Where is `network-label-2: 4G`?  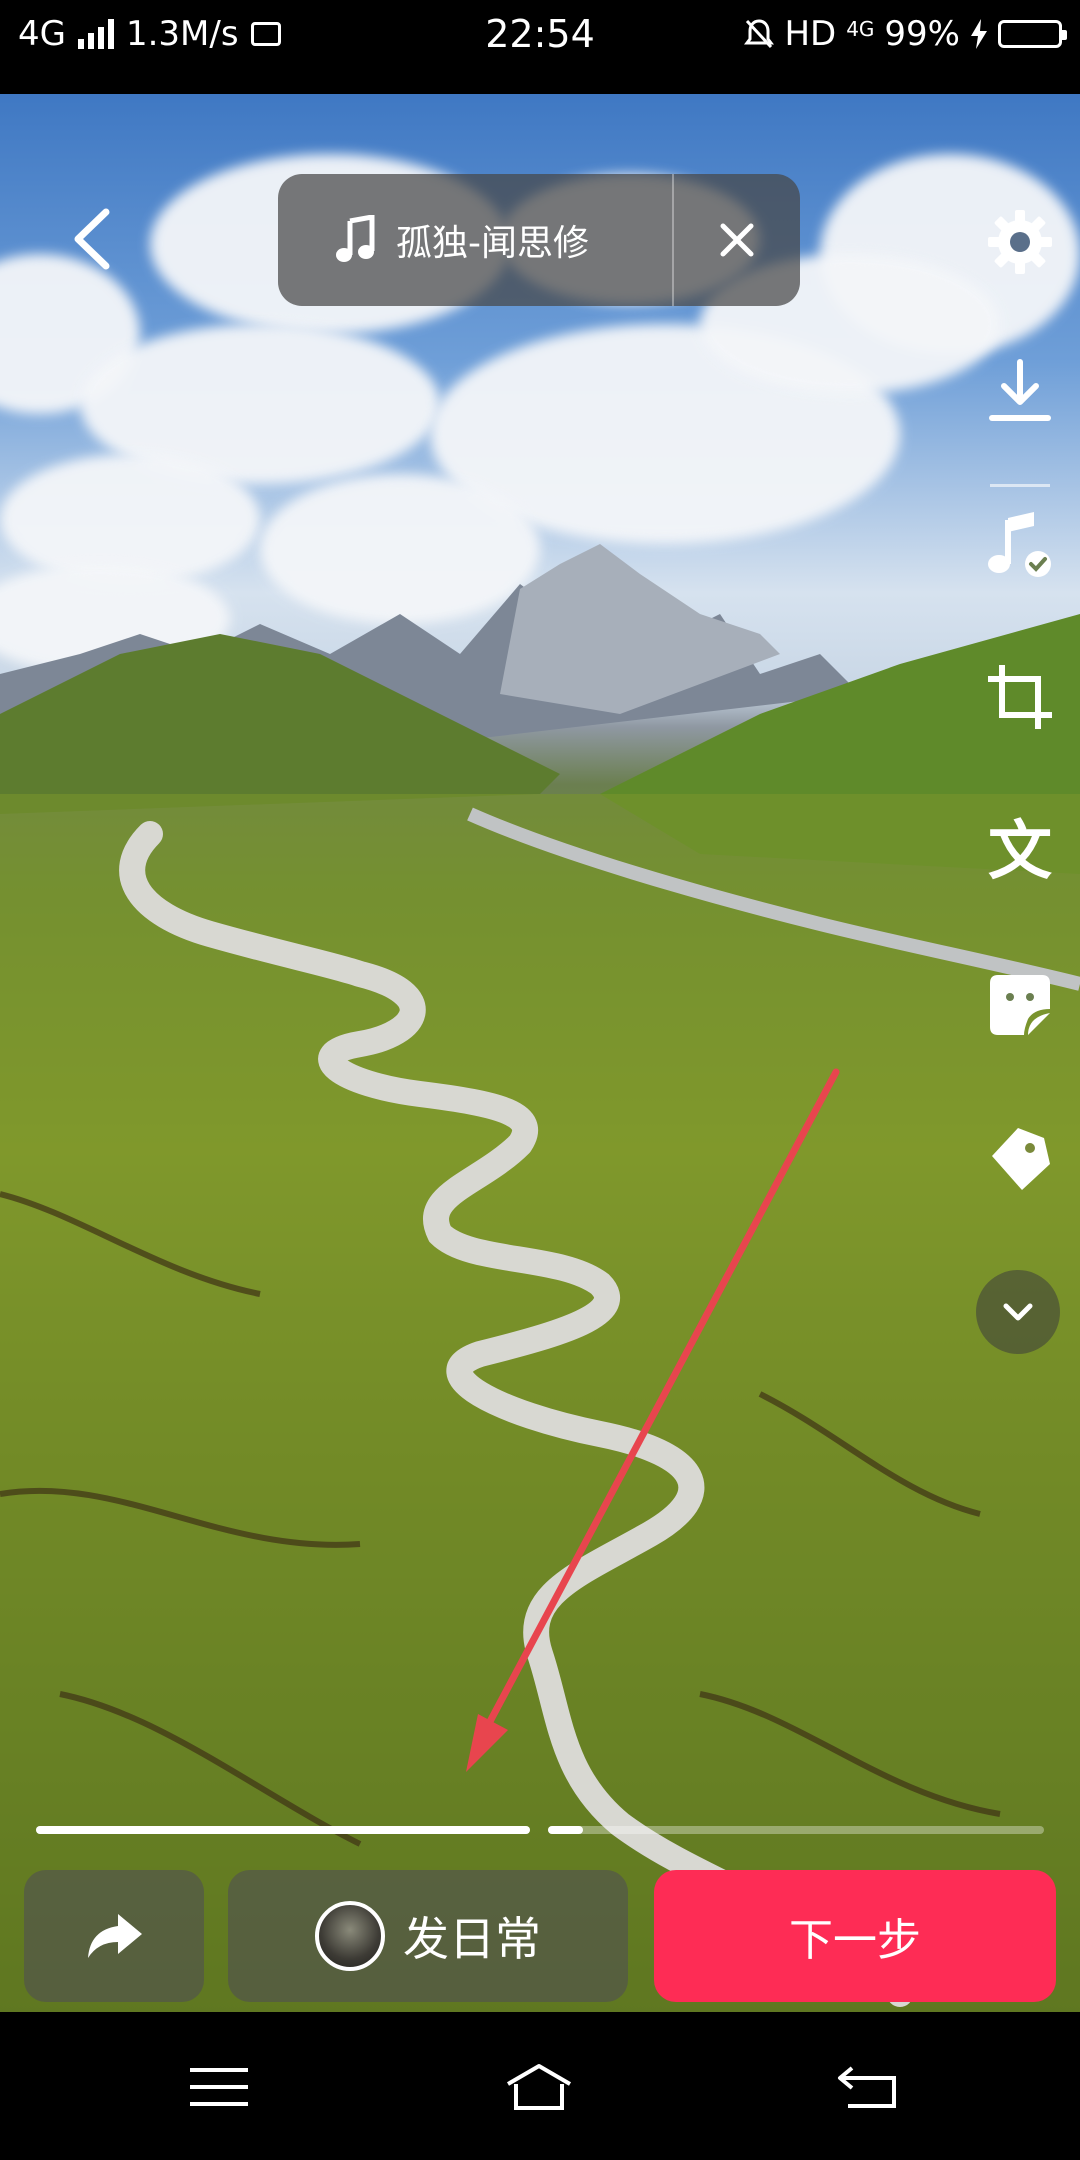
network-label-2: 4G is located at coordinates (860, 29).